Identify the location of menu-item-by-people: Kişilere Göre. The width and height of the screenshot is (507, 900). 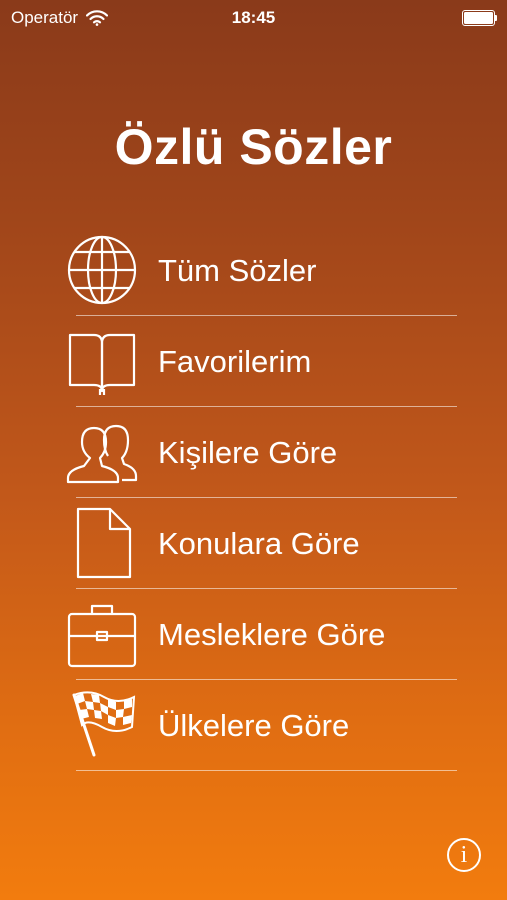
(261, 452).